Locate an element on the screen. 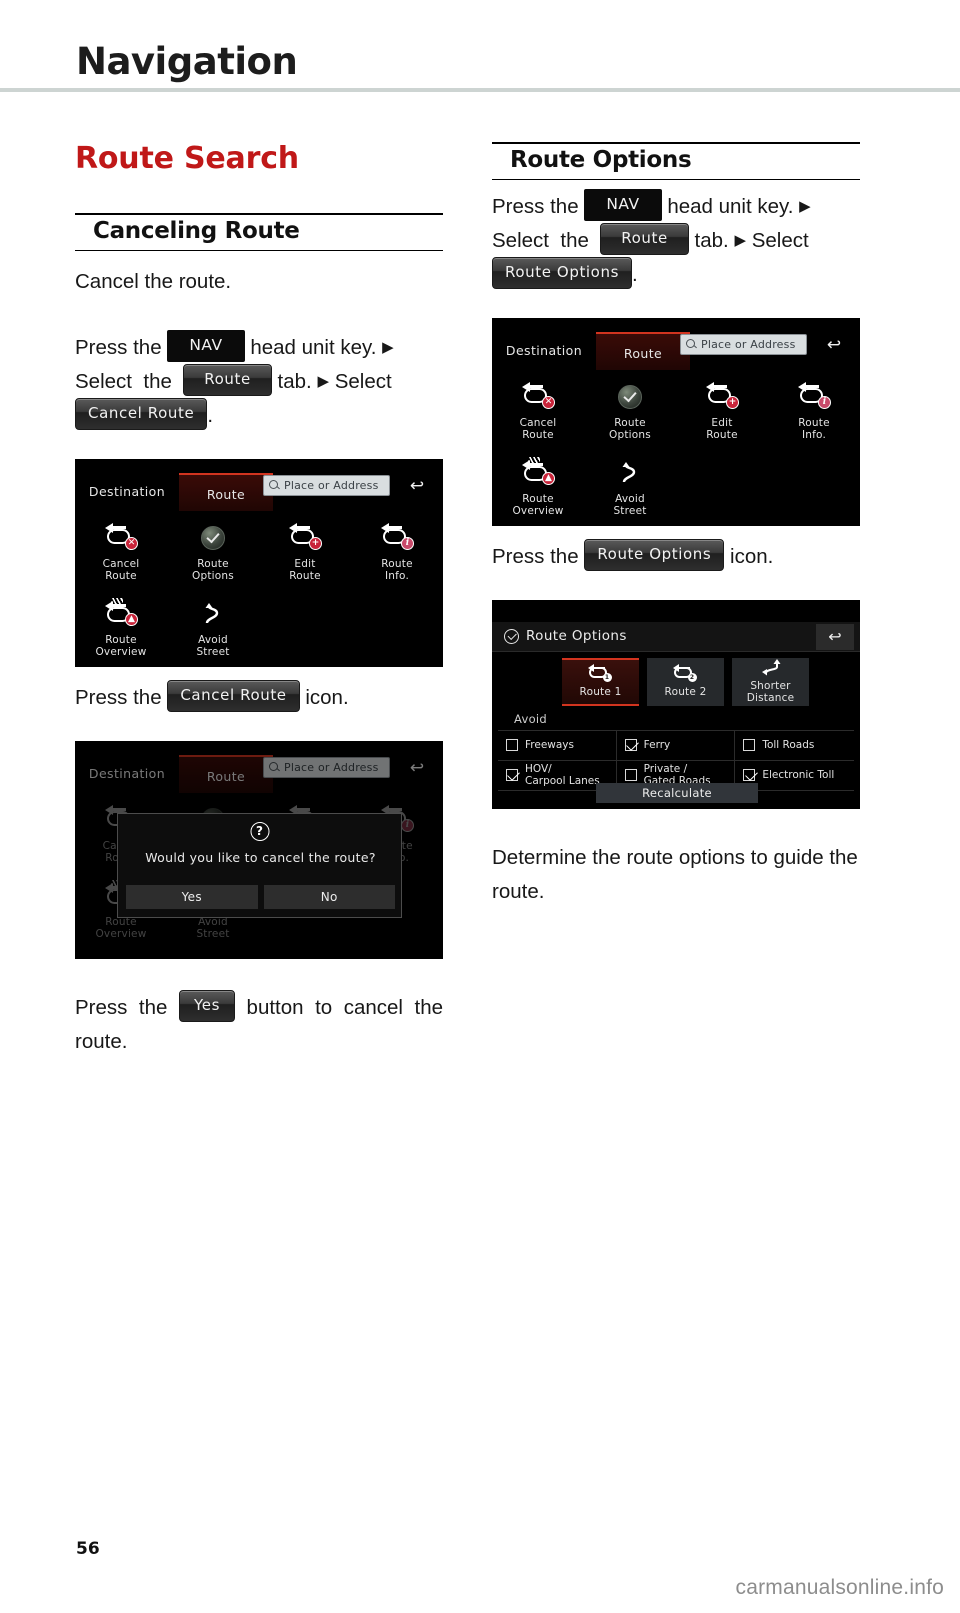 The image size is (960, 1613). cancel-route-chip-2: Cancel Route is located at coordinates (233, 696).